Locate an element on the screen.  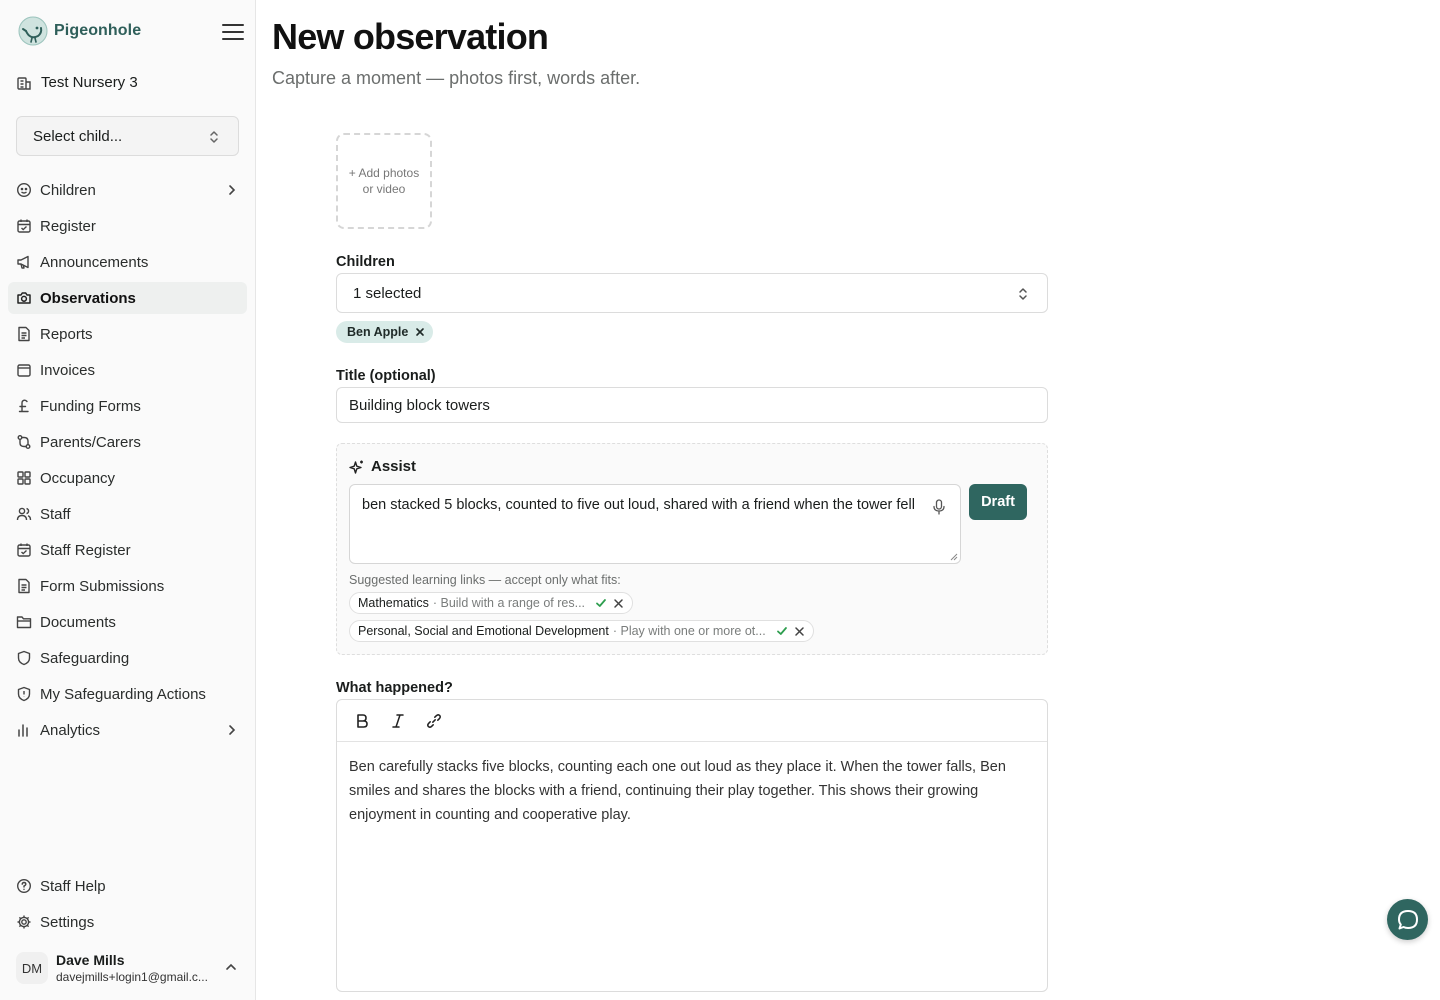
chat-bubble-icon is located at coordinates (1407, 919).